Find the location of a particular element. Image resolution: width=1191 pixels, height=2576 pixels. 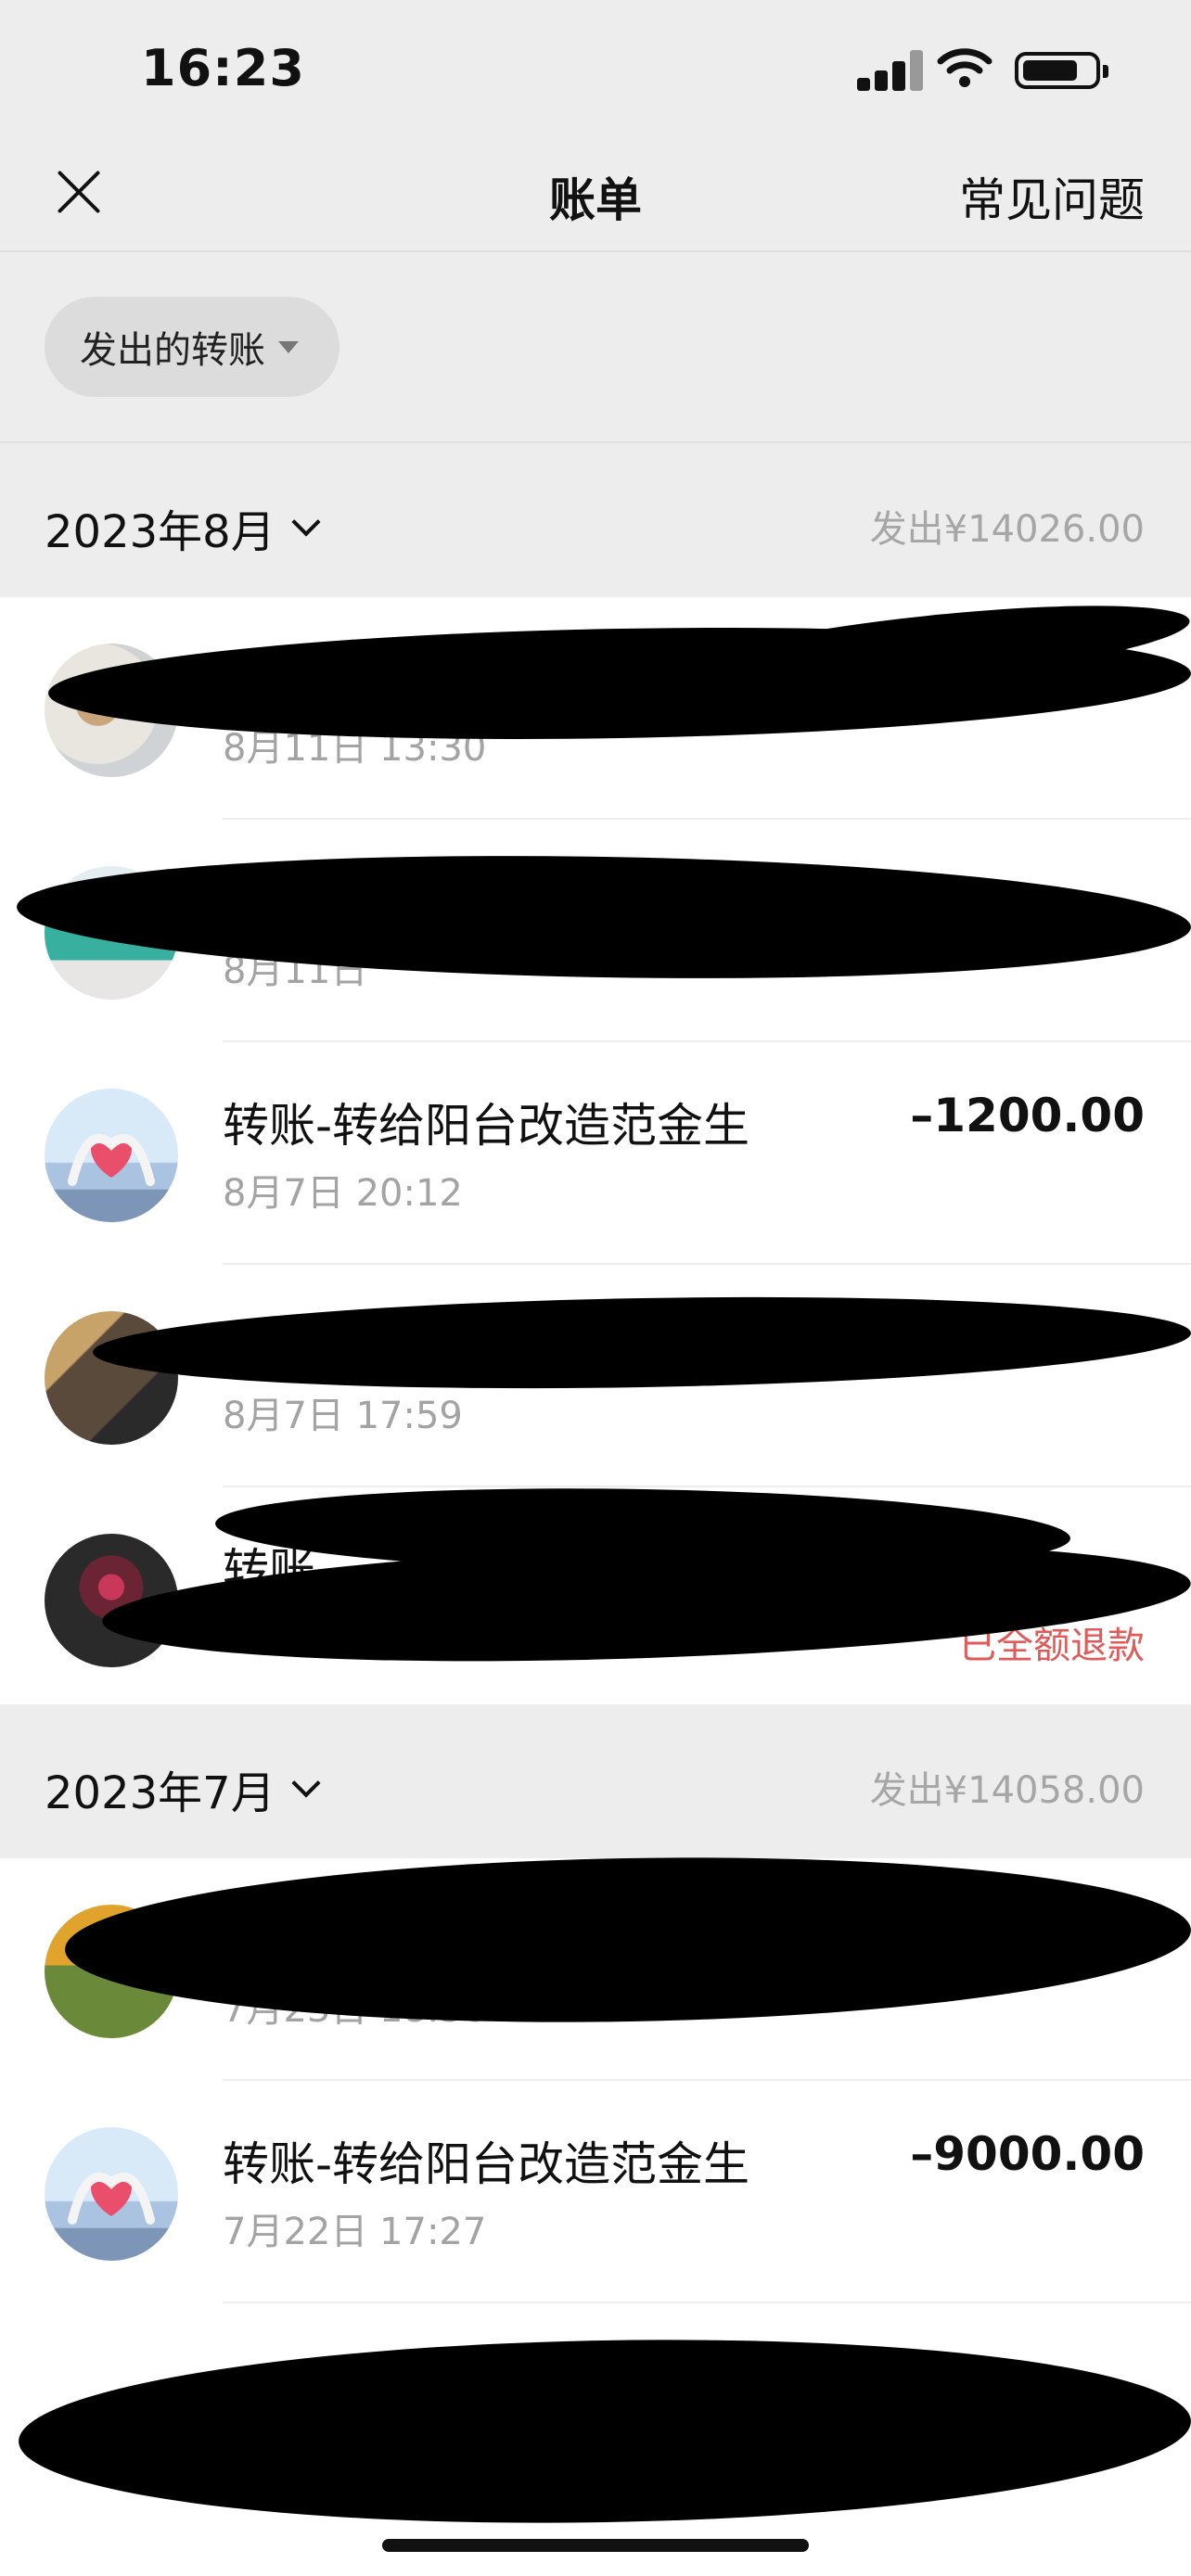

transaction-row: 8月11日 is located at coordinates (595, 931).